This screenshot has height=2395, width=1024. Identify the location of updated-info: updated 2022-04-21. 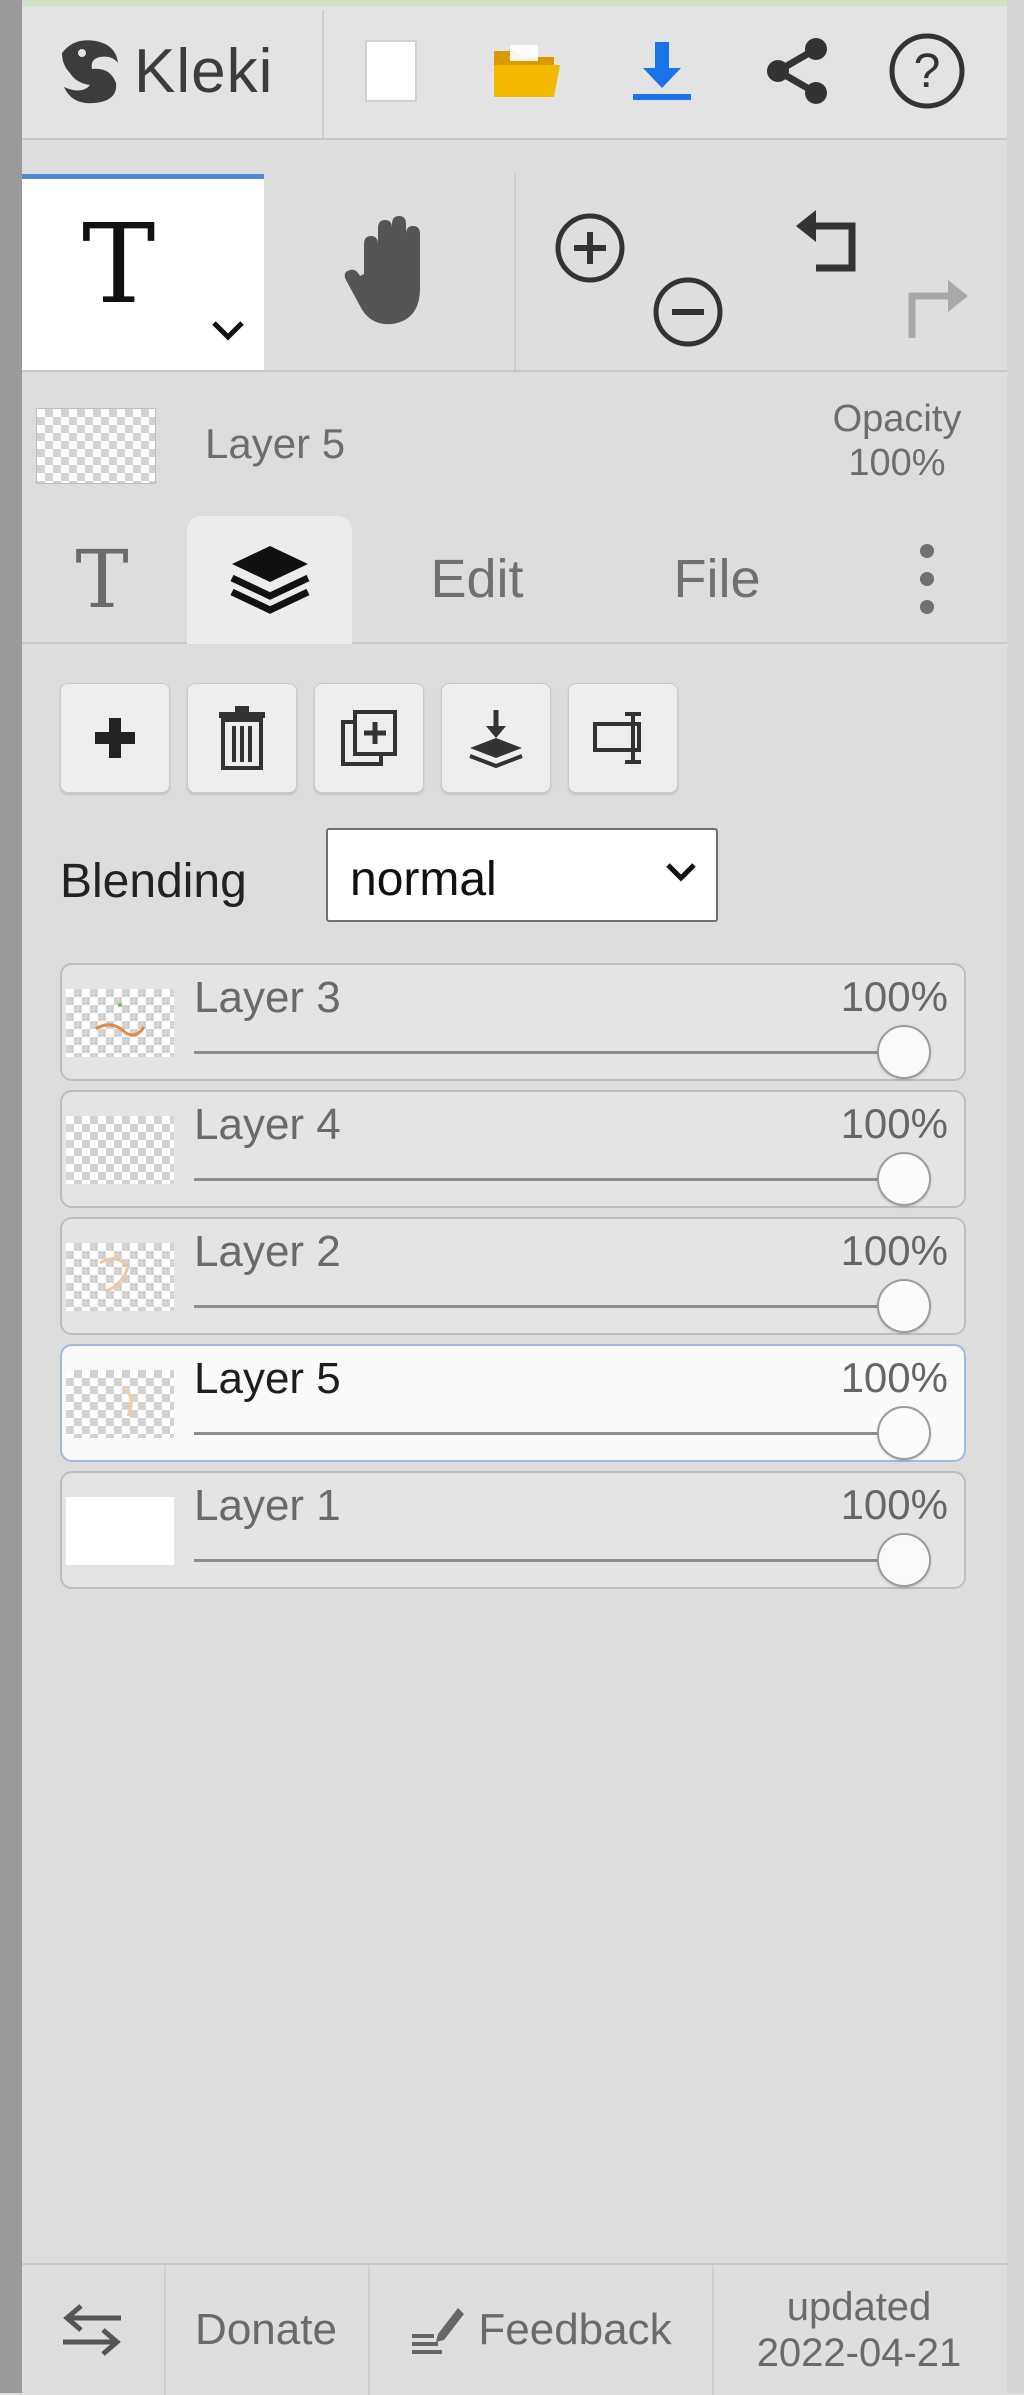
(859, 2330).